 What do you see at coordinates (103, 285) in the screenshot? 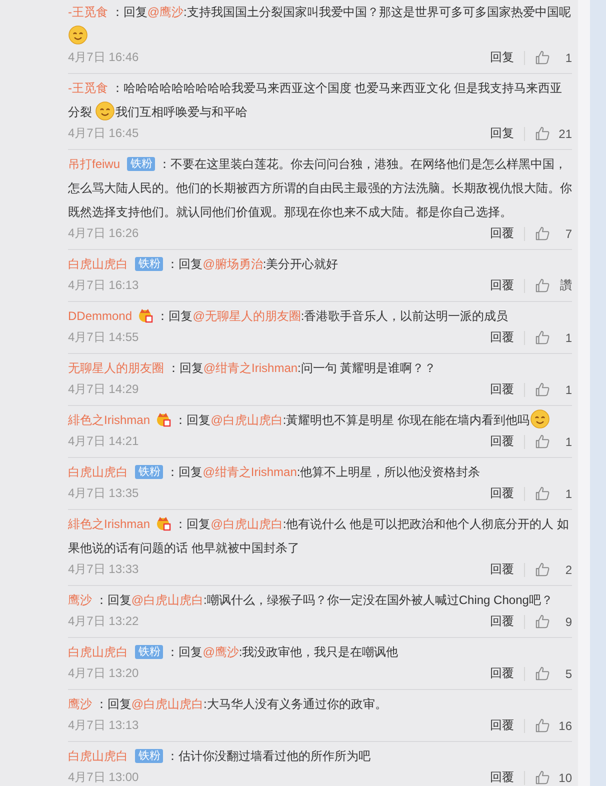
I see `comment-time: 4月7日 16:13` at bounding box center [103, 285].